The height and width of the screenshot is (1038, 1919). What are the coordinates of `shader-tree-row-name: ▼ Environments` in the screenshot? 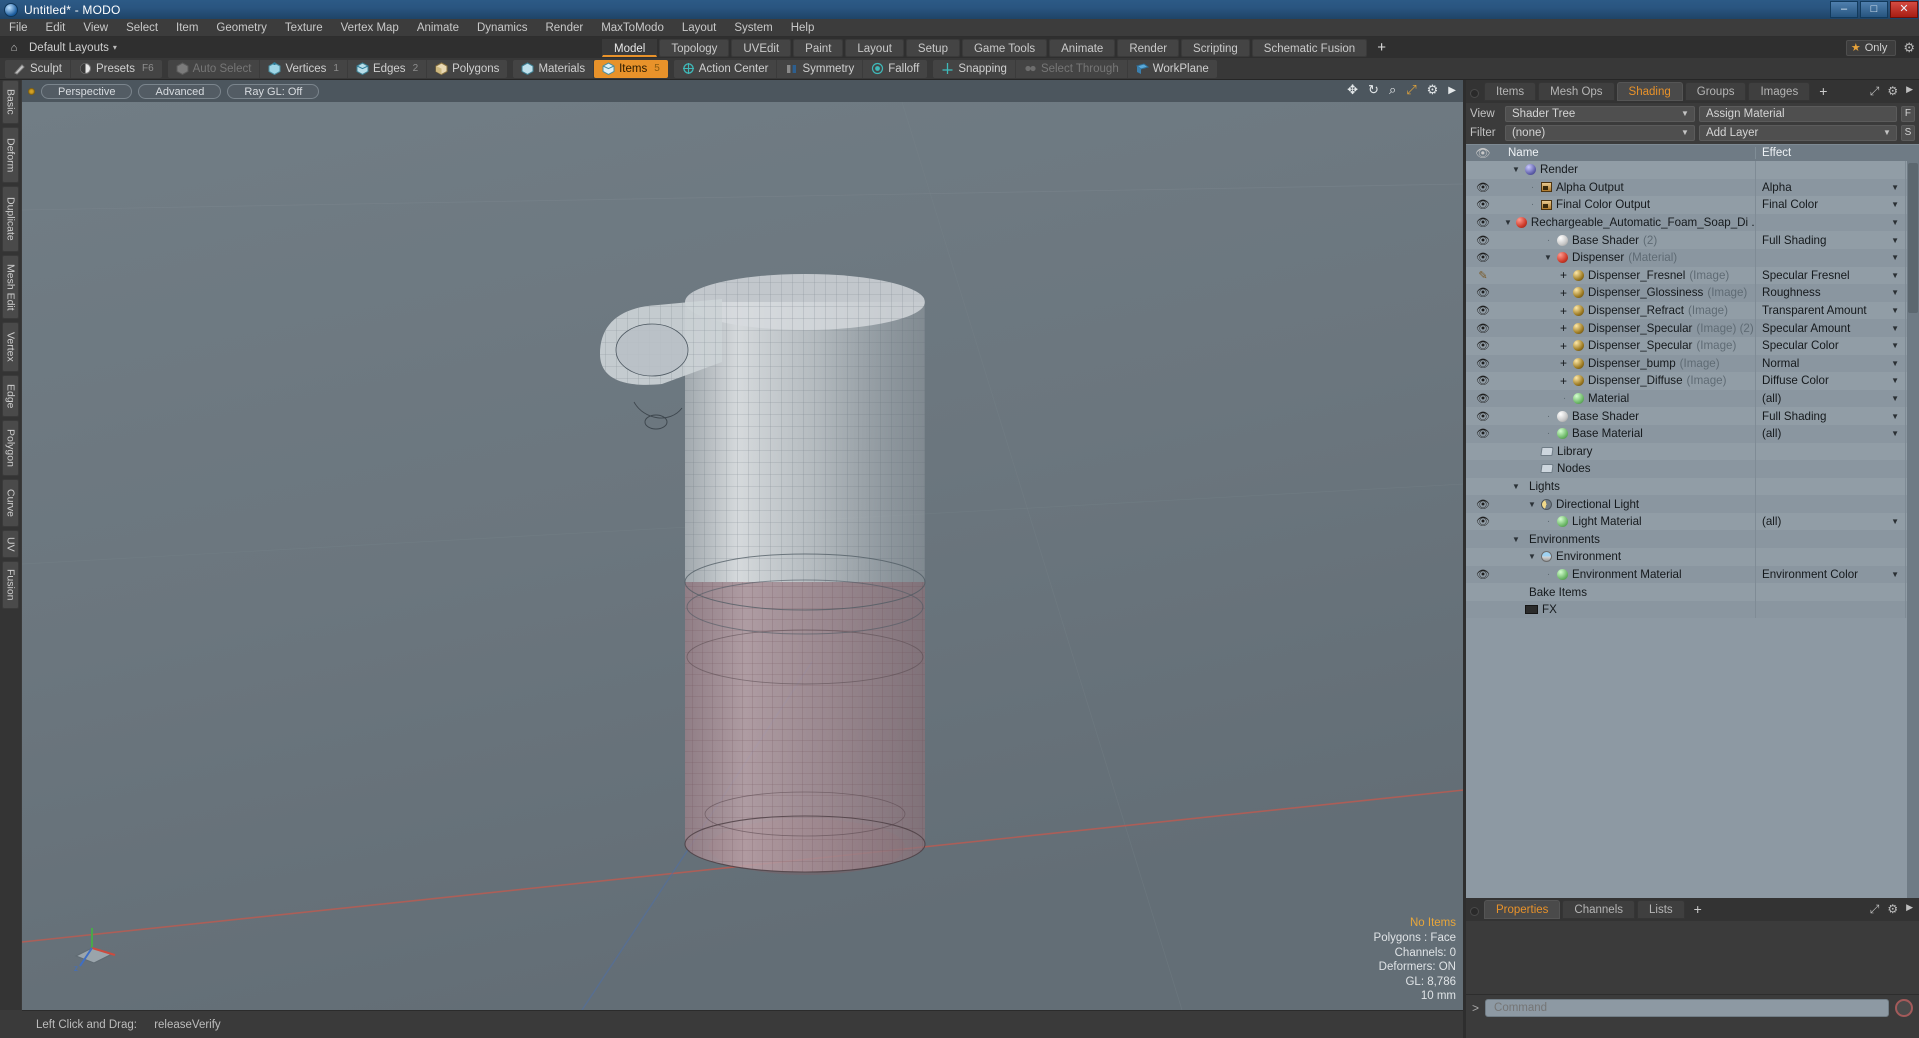 It's located at (1627, 539).